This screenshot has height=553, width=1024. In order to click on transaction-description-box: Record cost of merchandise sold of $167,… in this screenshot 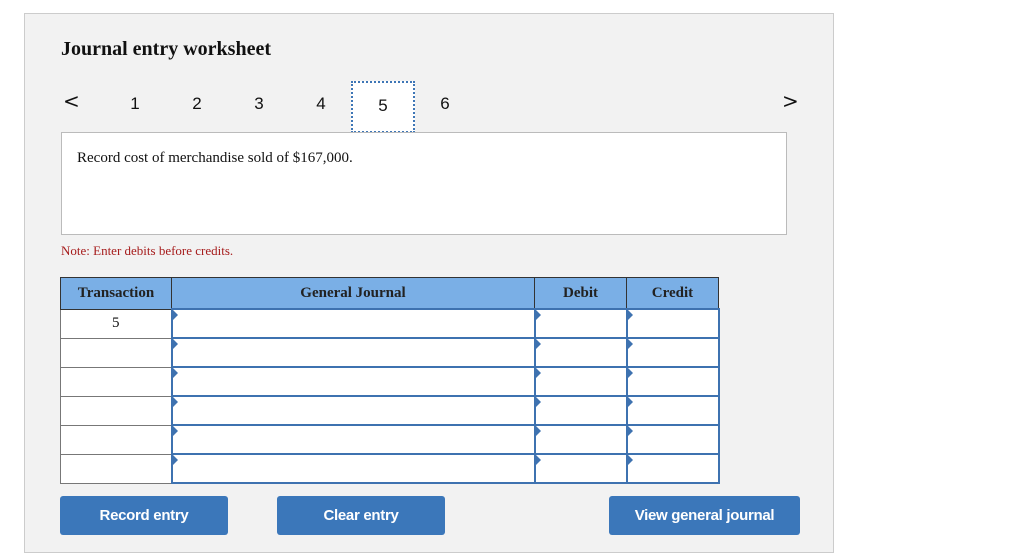, I will do `click(424, 183)`.